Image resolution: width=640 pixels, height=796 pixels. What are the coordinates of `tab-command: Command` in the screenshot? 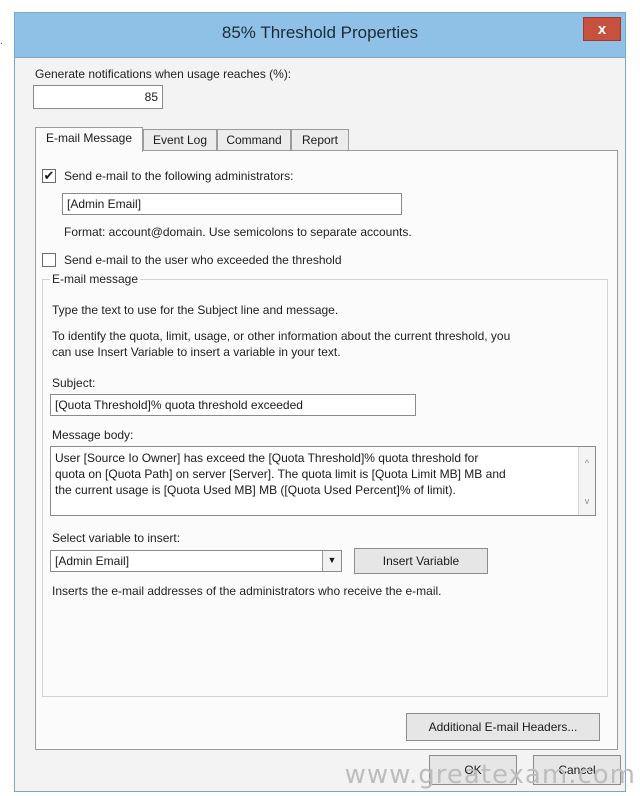 It's located at (254, 140).